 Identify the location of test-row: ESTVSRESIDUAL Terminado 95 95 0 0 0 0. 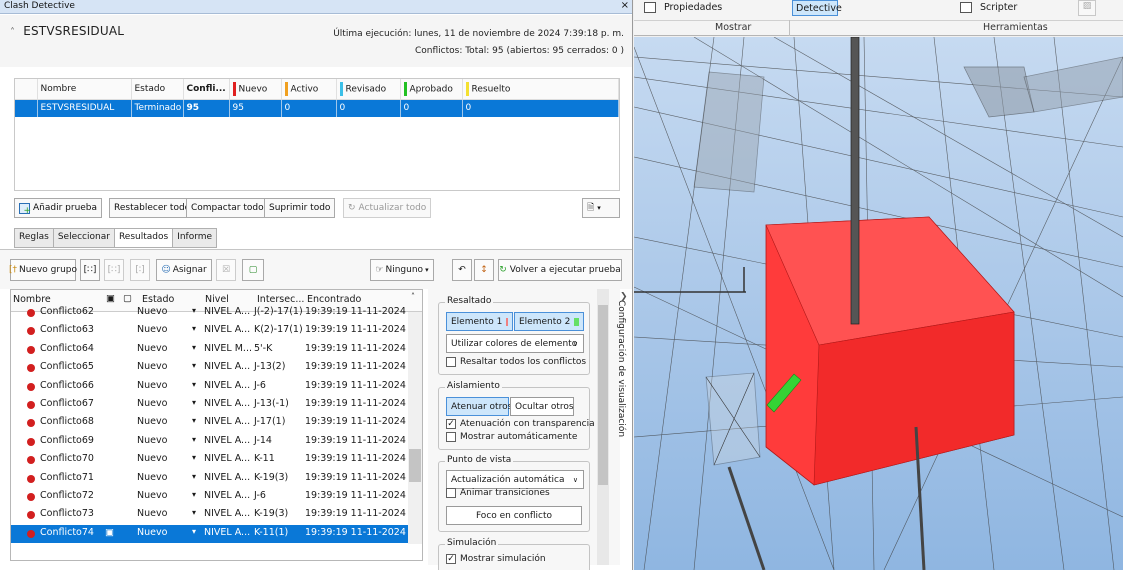
(317, 108).